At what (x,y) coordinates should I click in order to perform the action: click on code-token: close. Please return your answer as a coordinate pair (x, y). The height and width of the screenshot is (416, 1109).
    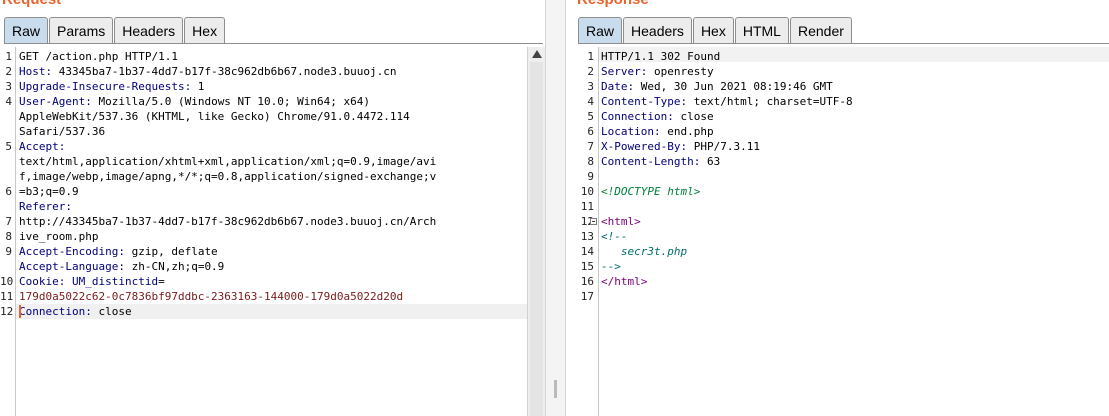
    Looking at the image, I should click on (111, 311).